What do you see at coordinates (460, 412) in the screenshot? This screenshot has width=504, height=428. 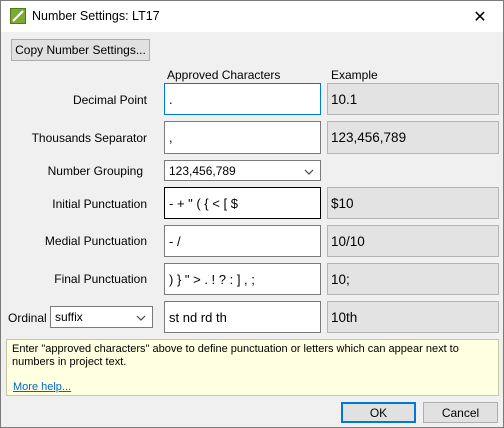 I see `cancel-button: Cancel` at bounding box center [460, 412].